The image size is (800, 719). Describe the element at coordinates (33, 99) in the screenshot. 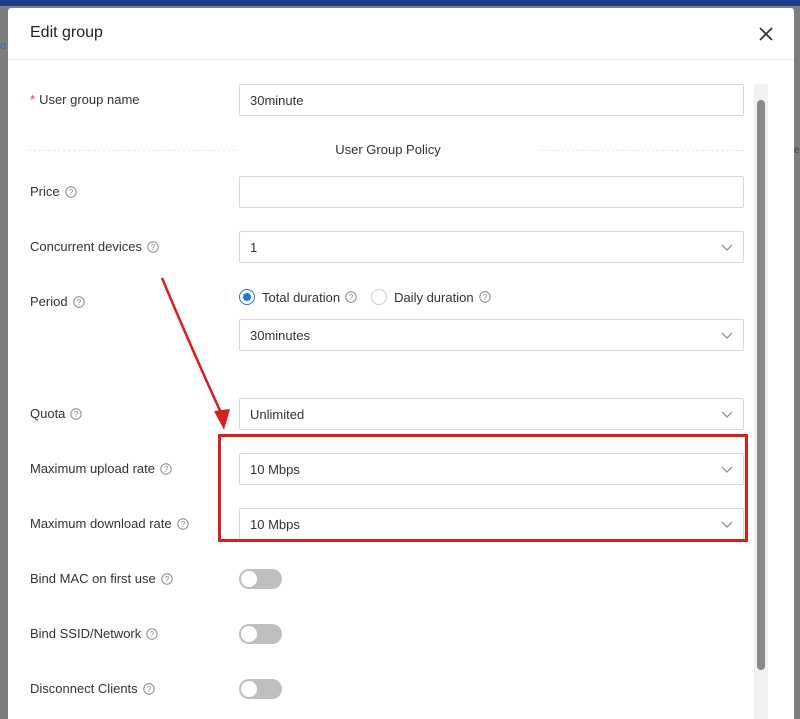

I see `required-marker: *` at that location.